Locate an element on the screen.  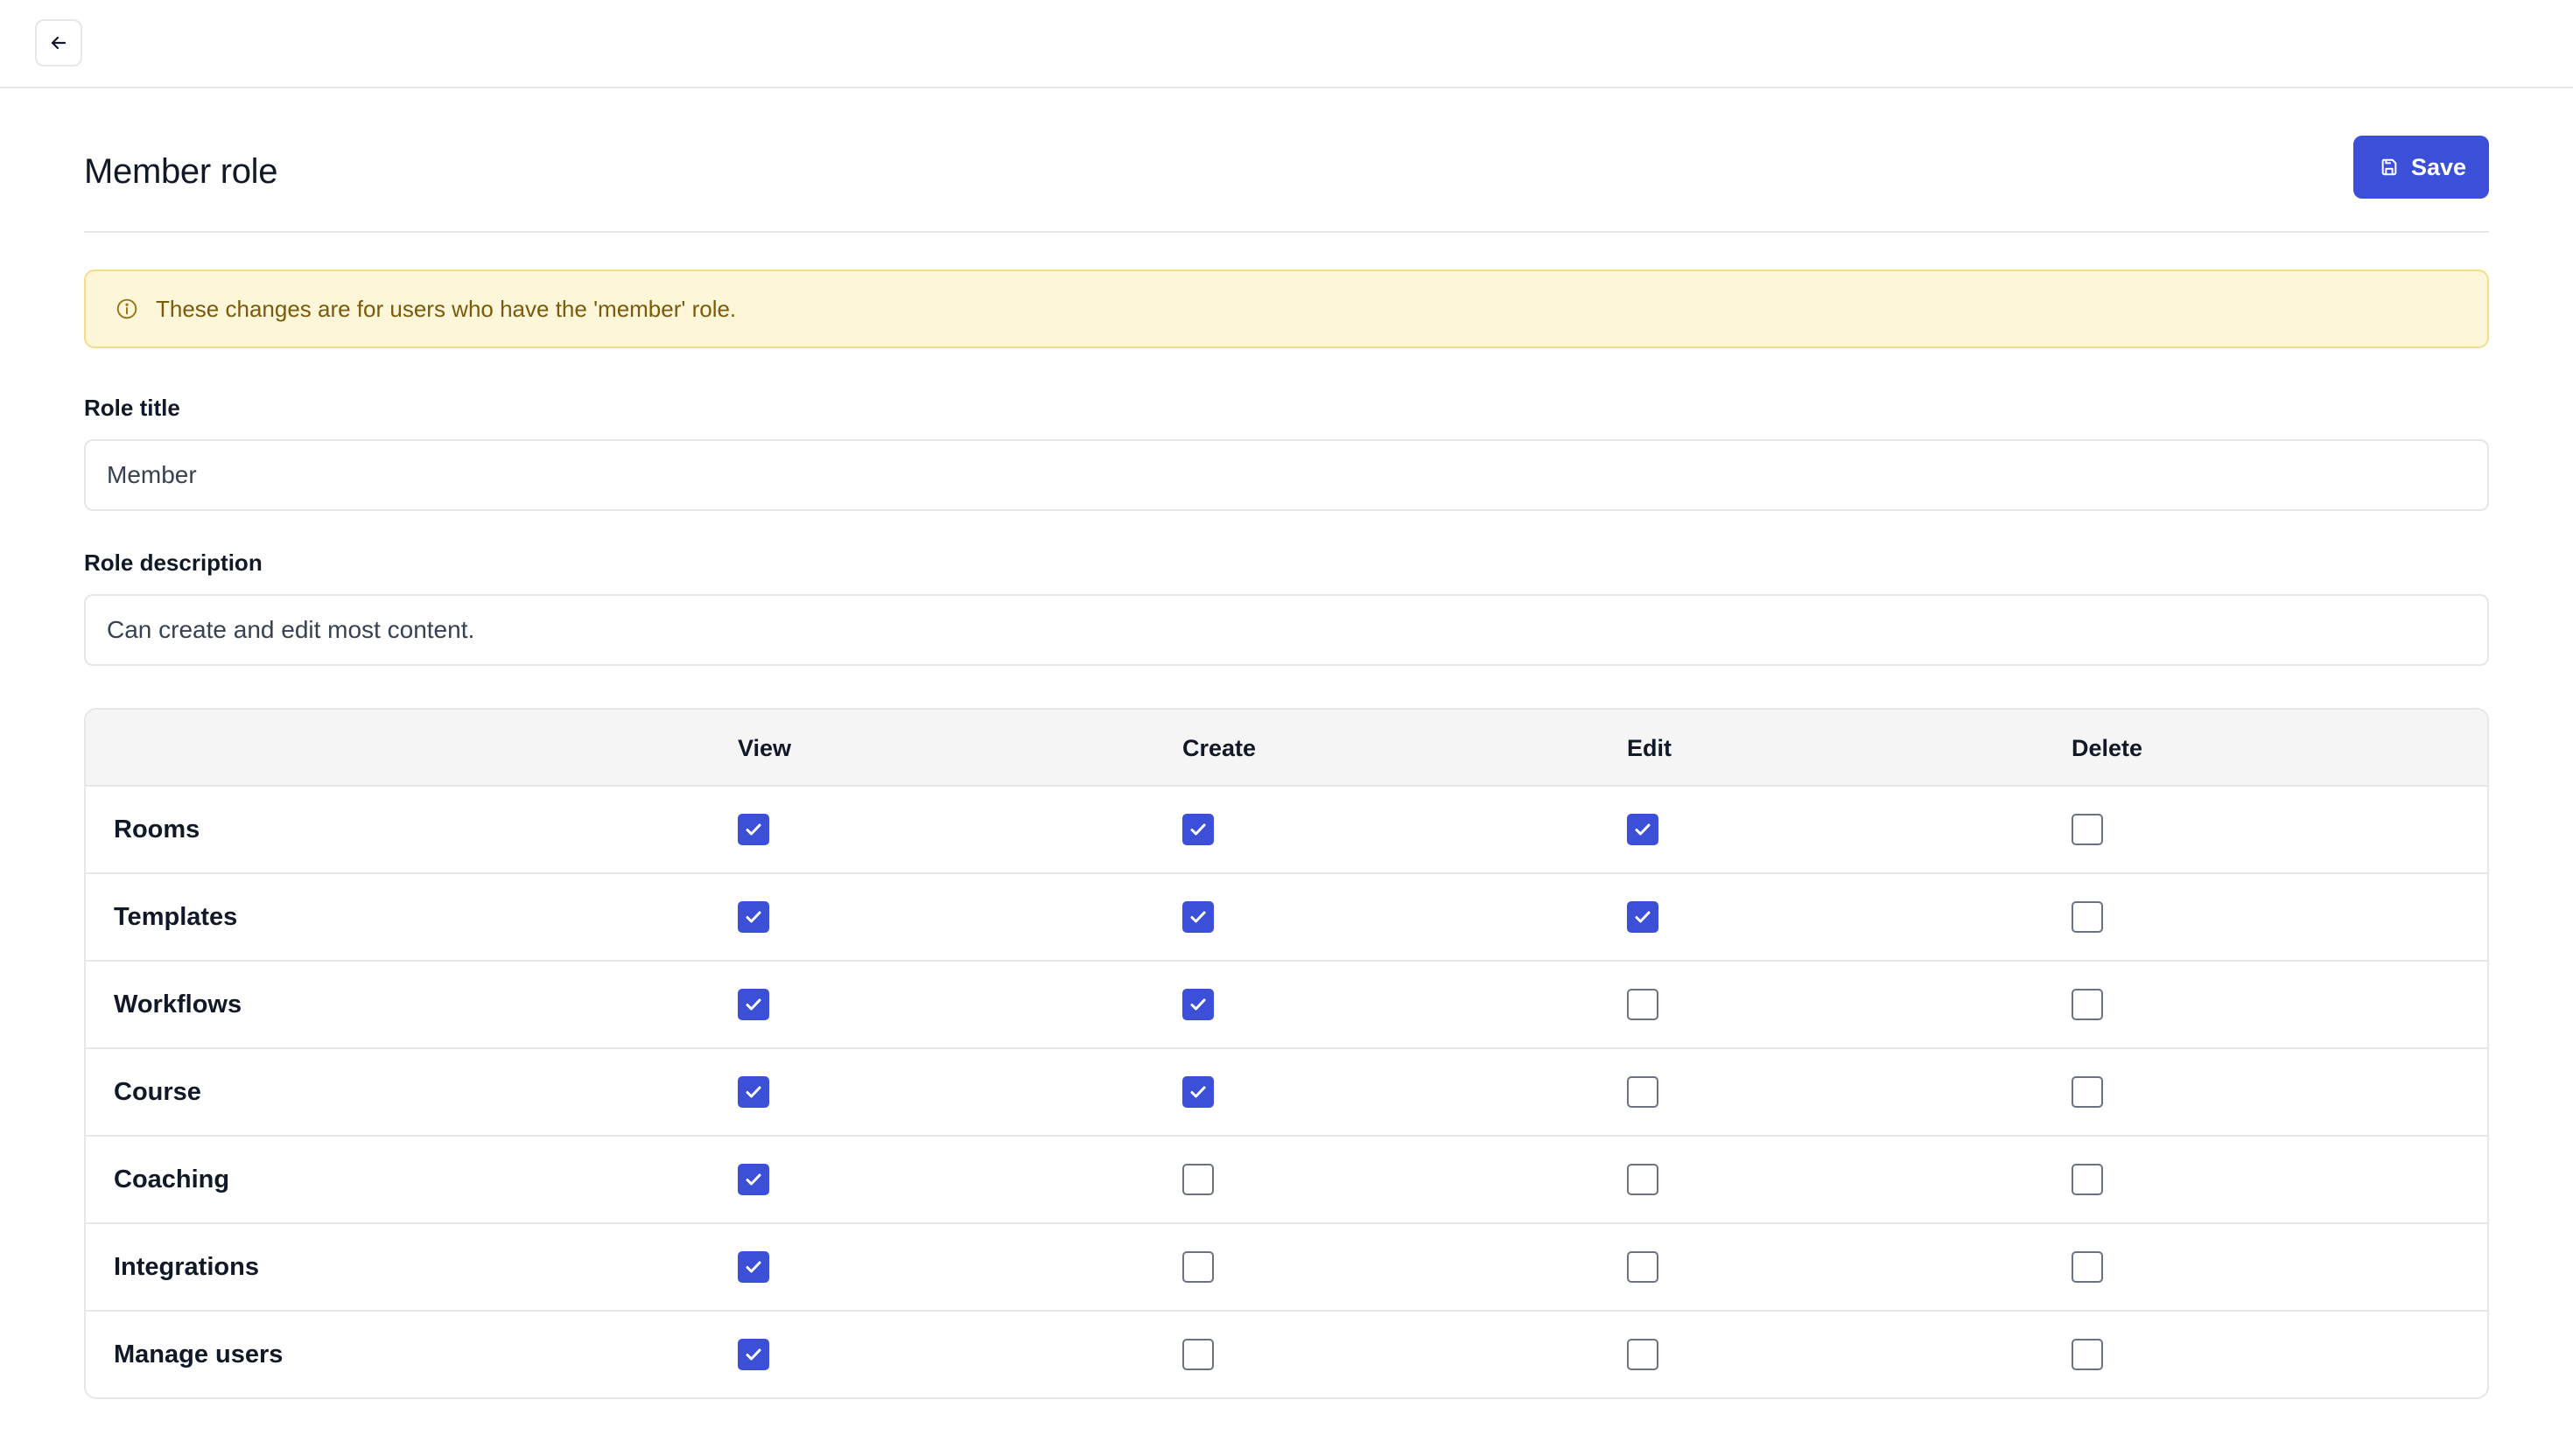
back-button is located at coordinates (59, 42).